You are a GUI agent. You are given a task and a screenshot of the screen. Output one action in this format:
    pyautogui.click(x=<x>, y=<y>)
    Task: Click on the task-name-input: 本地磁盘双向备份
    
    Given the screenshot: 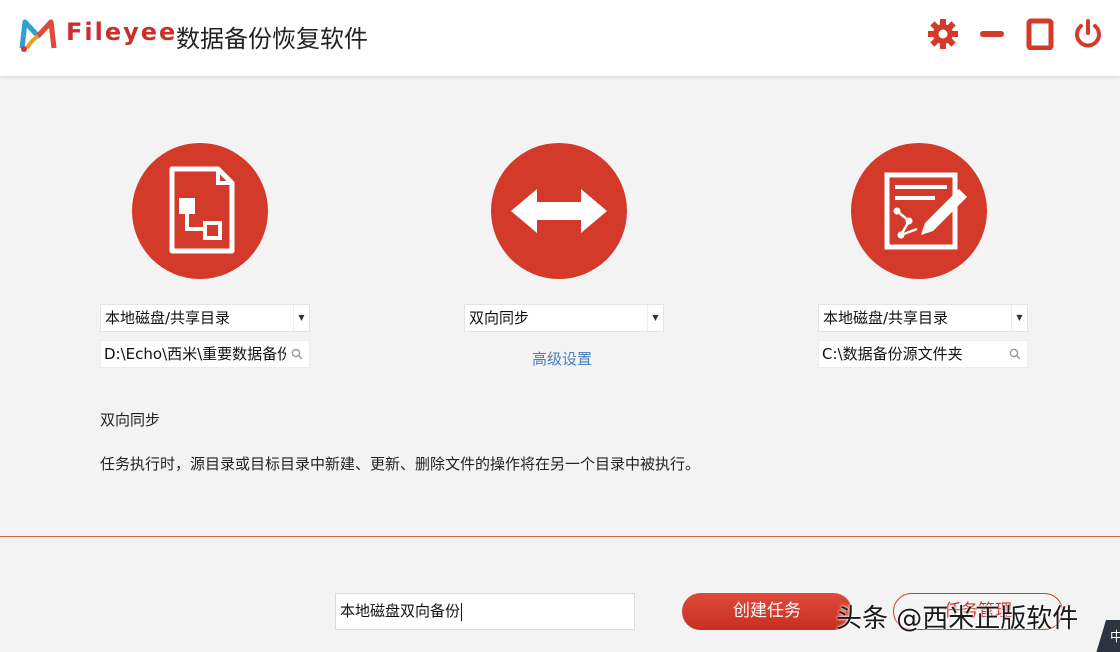 What is the action you would take?
    pyautogui.click(x=485, y=611)
    